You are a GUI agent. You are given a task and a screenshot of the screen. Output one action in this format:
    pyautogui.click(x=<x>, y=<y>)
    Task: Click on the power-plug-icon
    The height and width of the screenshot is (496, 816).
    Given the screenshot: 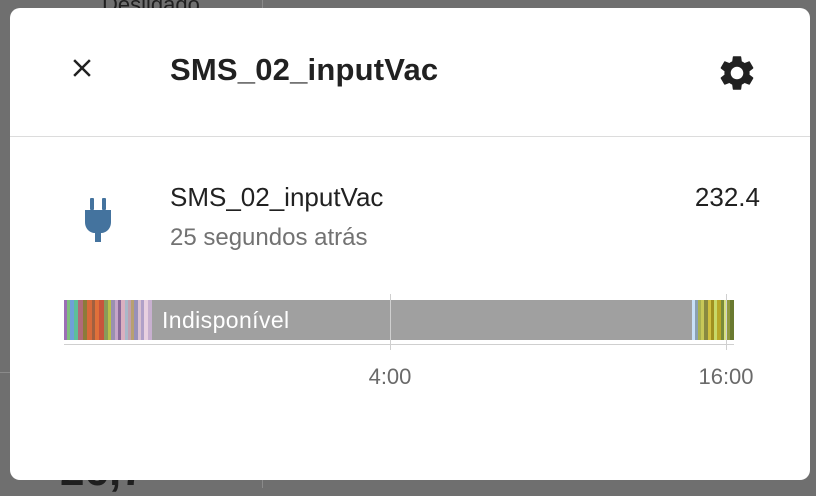 What is the action you would take?
    pyautogui.click(x=98, y=220)
    